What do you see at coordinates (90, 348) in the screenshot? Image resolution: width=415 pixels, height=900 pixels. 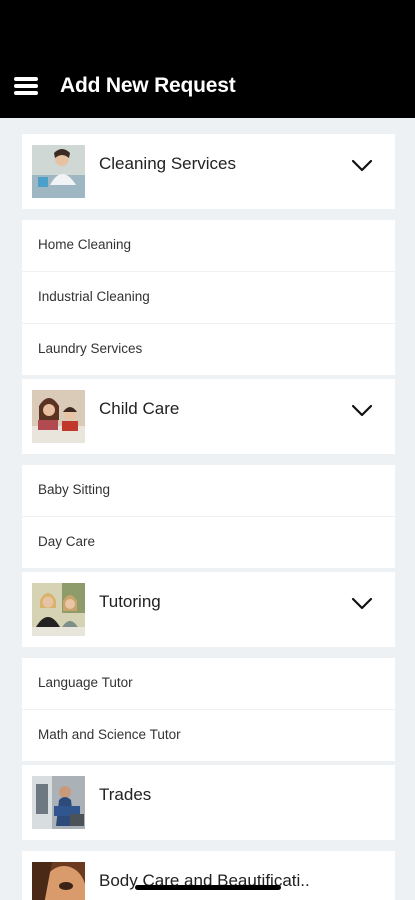 I see `subcategory-label: Laundry Services` at bounding box center [90, 348].